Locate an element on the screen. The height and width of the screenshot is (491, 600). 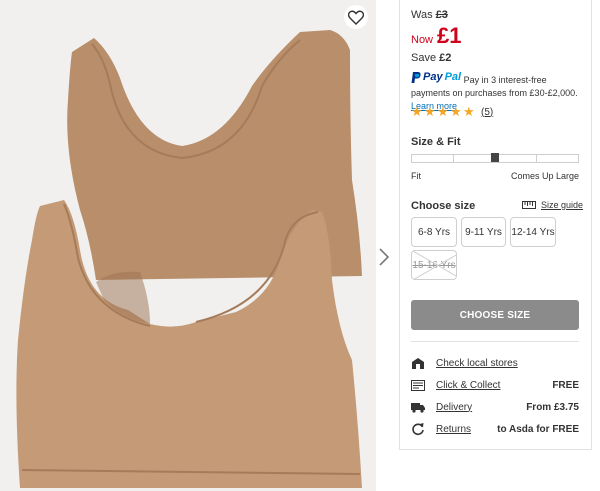
delivery-link: Delivery is located at coordinates (454, 407).